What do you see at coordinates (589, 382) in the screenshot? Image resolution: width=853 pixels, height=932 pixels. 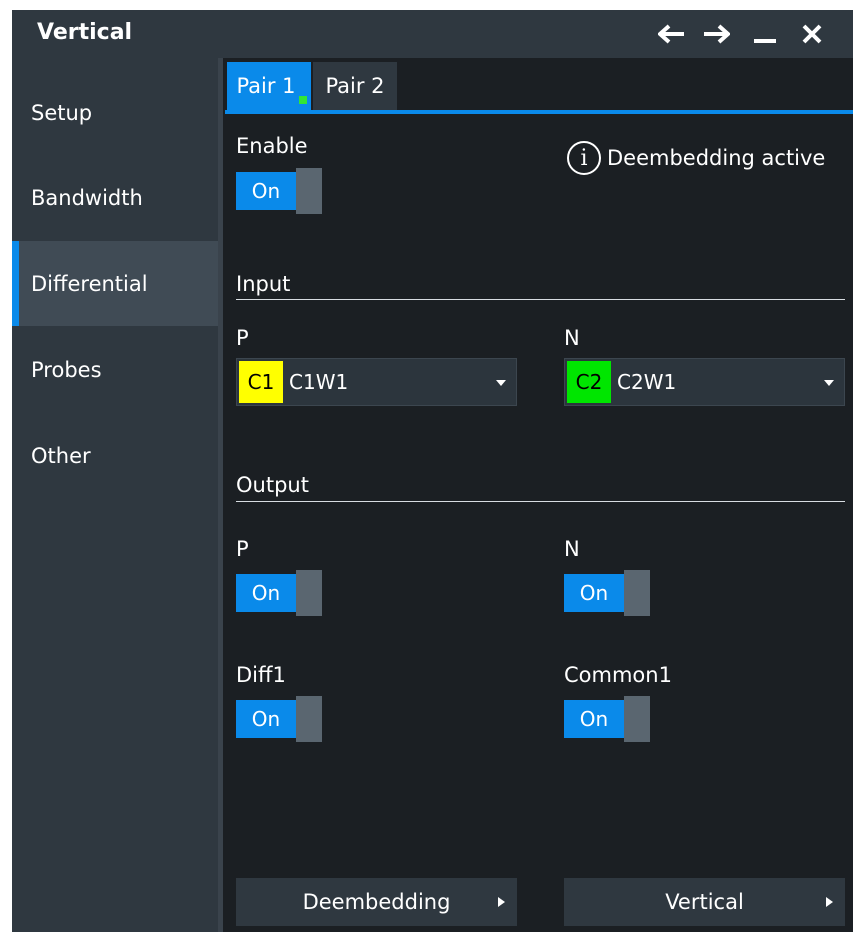 I see `channel-chip: C2` at bounding box center [589, 382].